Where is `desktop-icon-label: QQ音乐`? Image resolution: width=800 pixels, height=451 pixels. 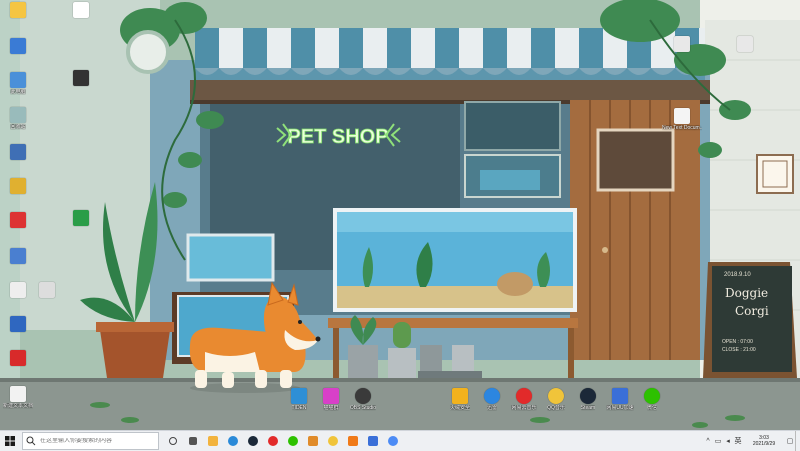 desktop-icon-label: QQ音乐 is located at coordinates (556, 408).